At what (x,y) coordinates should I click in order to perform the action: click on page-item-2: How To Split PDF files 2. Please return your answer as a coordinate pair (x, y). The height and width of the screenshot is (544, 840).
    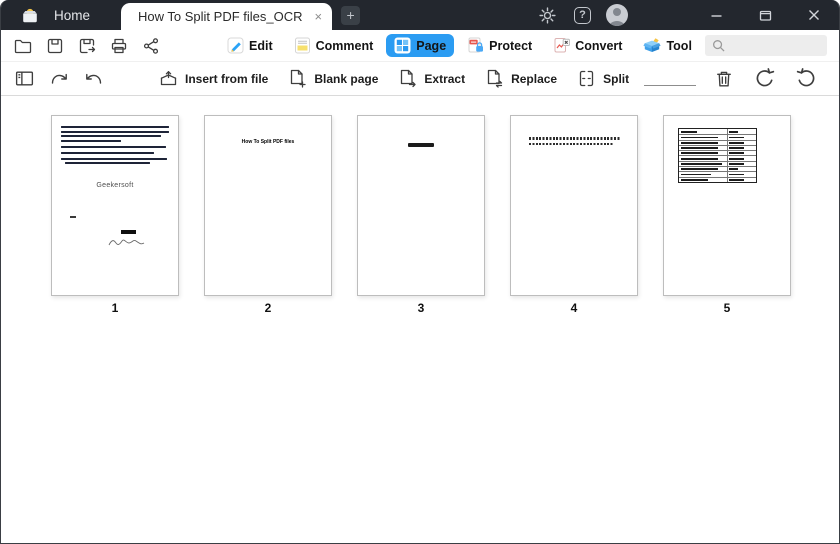
    Looking at the image, I should click on (268, 215).